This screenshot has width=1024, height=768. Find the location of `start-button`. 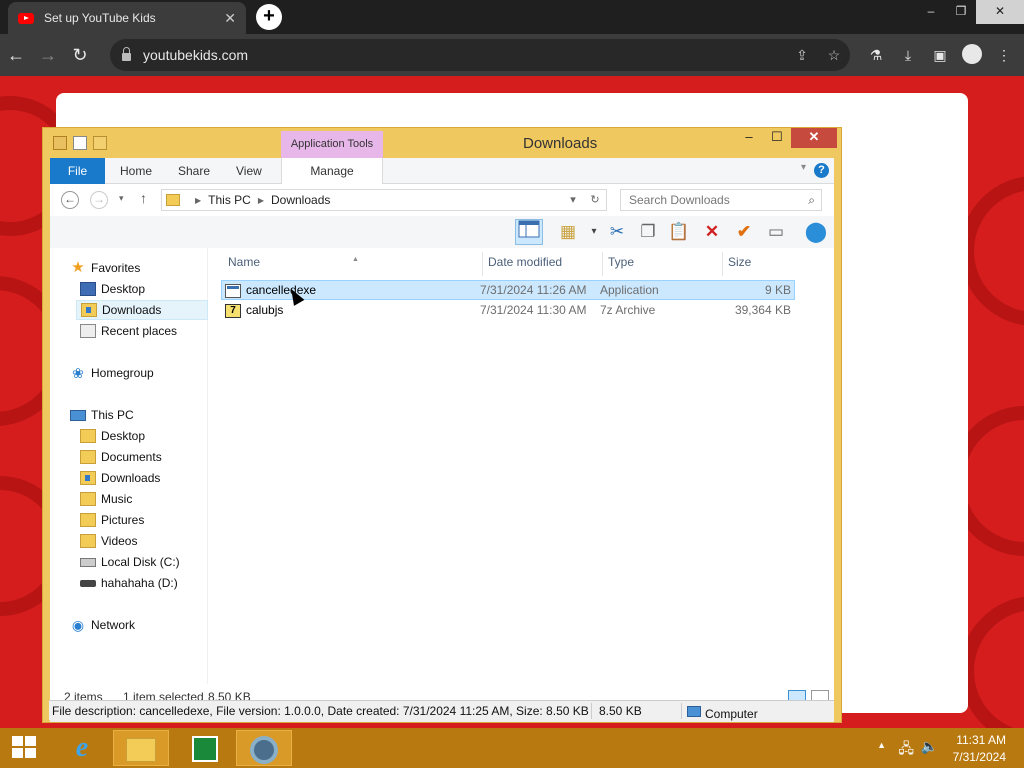

start-button is located at coordinates (24, 748).